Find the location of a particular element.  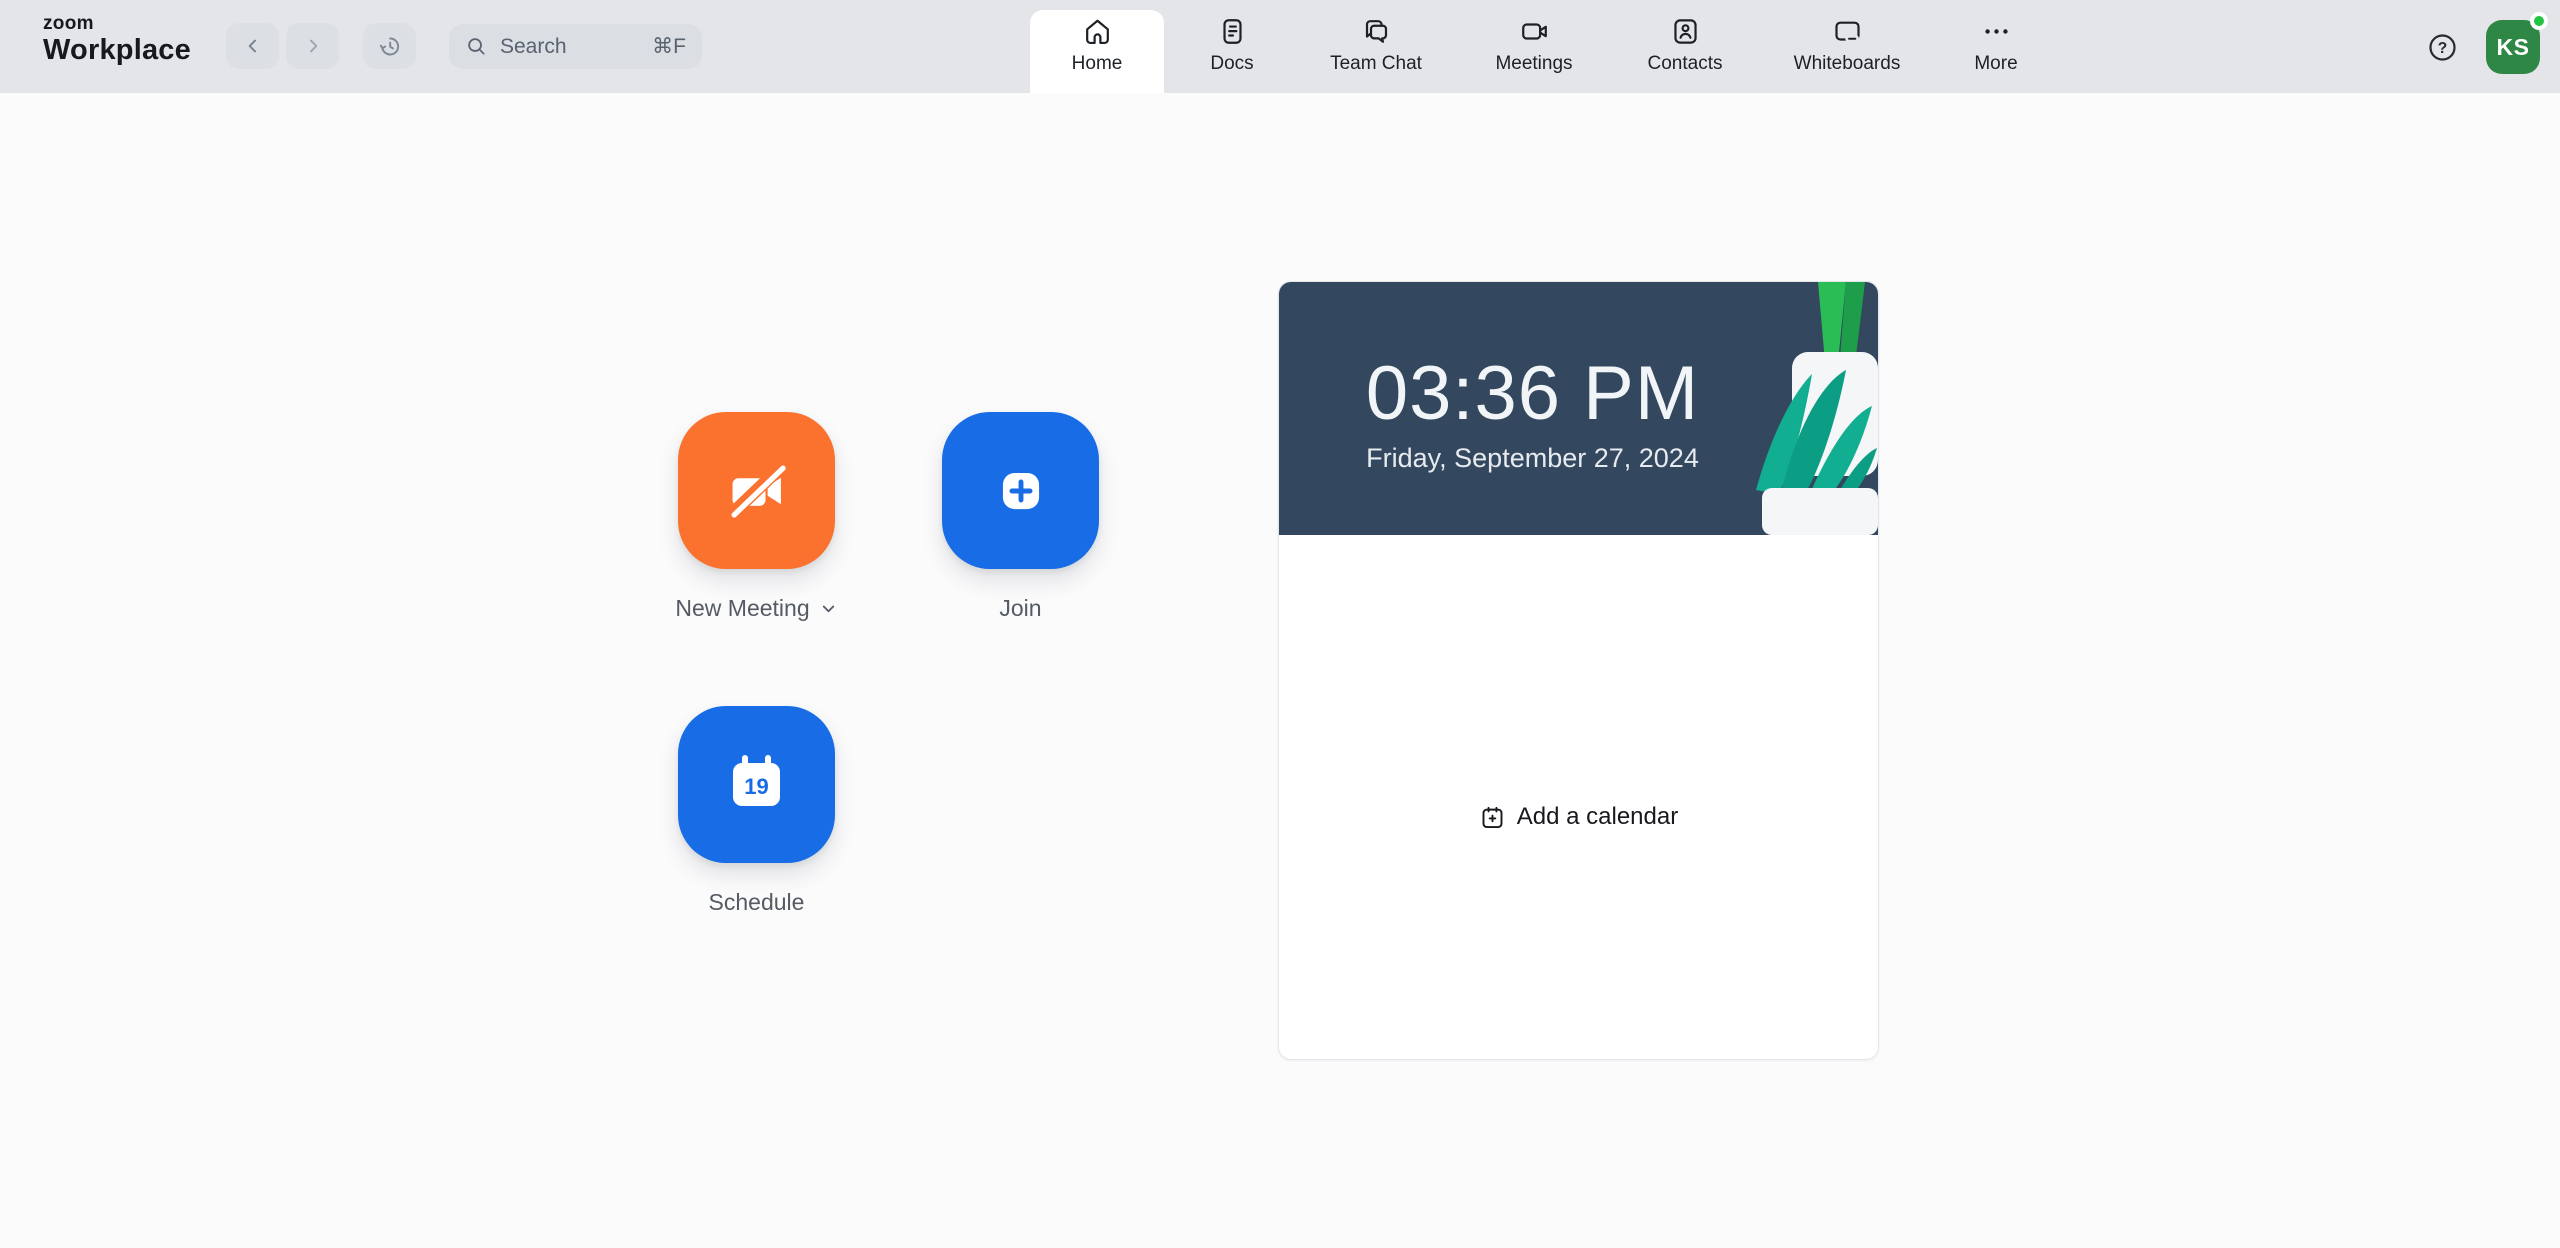

search-shortcut-hint: ⌘F is located at coordinates (669, 46).